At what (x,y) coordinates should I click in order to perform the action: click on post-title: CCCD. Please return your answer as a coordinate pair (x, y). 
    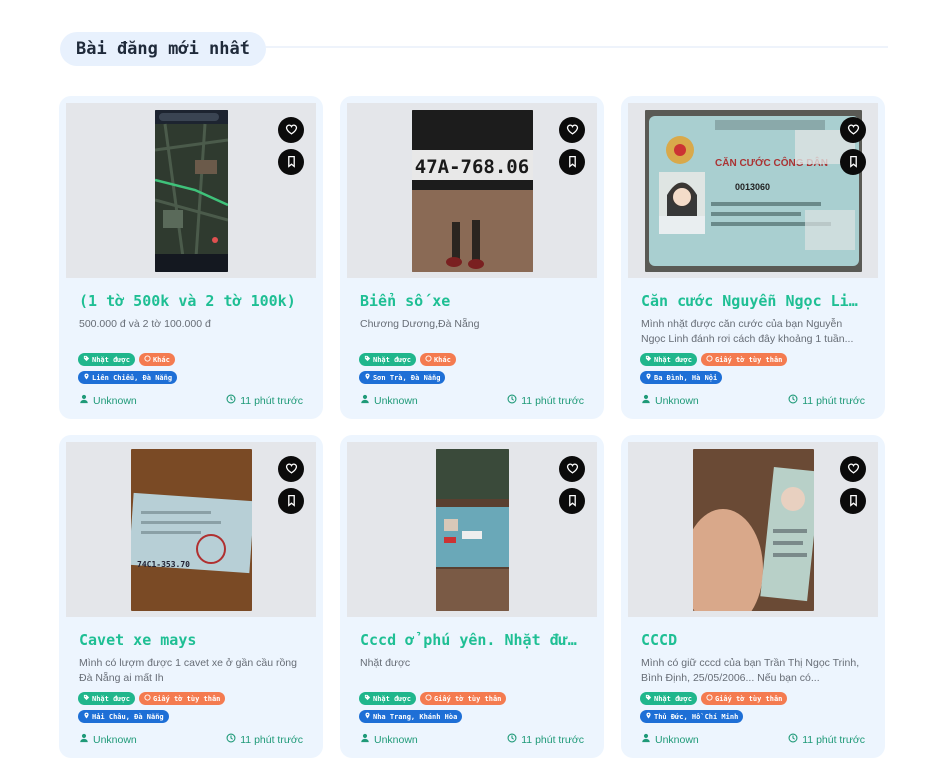
    Looking at the image, I should click on (753, 642).